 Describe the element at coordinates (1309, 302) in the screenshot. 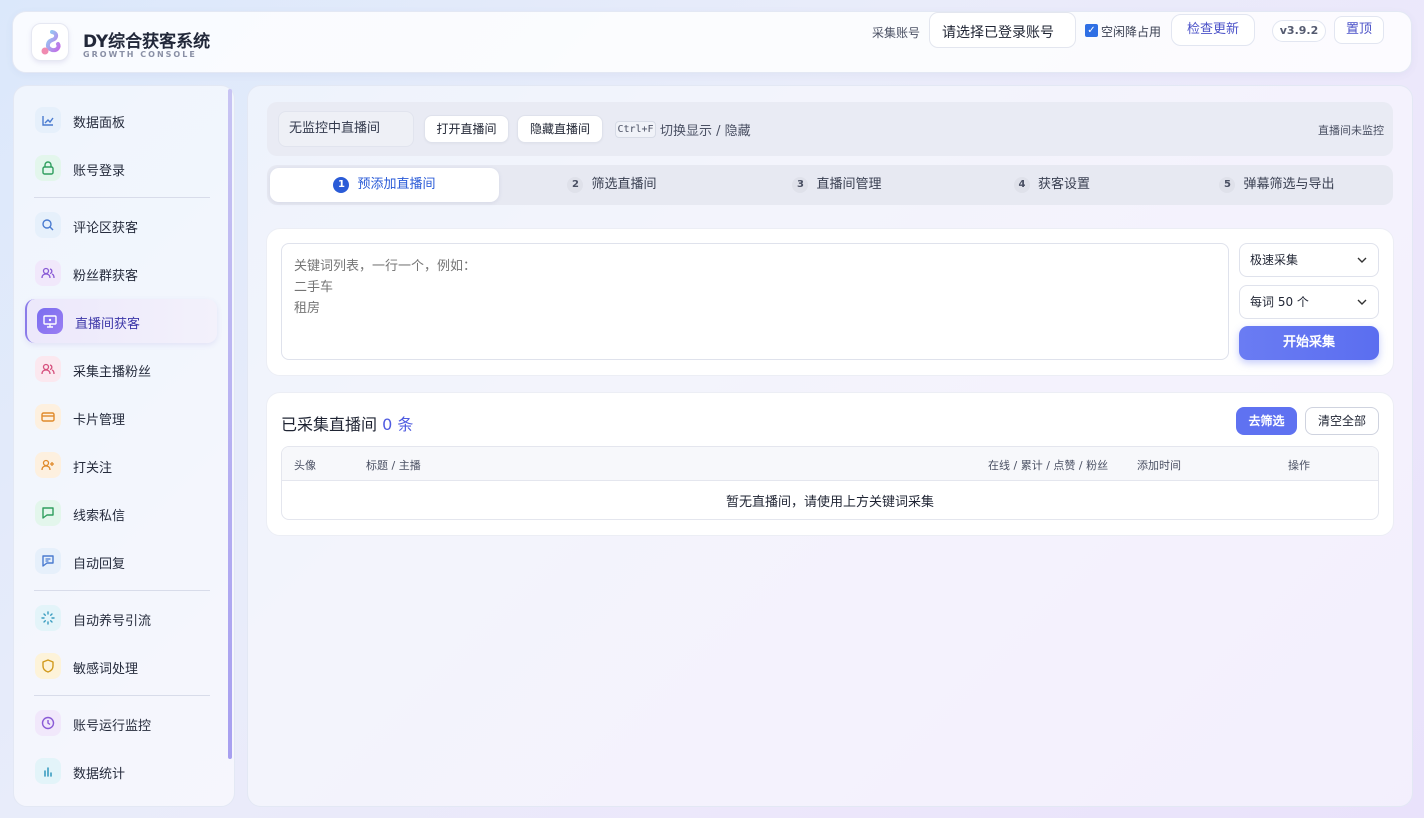

I see `per-word-select: 每词 50 个` at that location.